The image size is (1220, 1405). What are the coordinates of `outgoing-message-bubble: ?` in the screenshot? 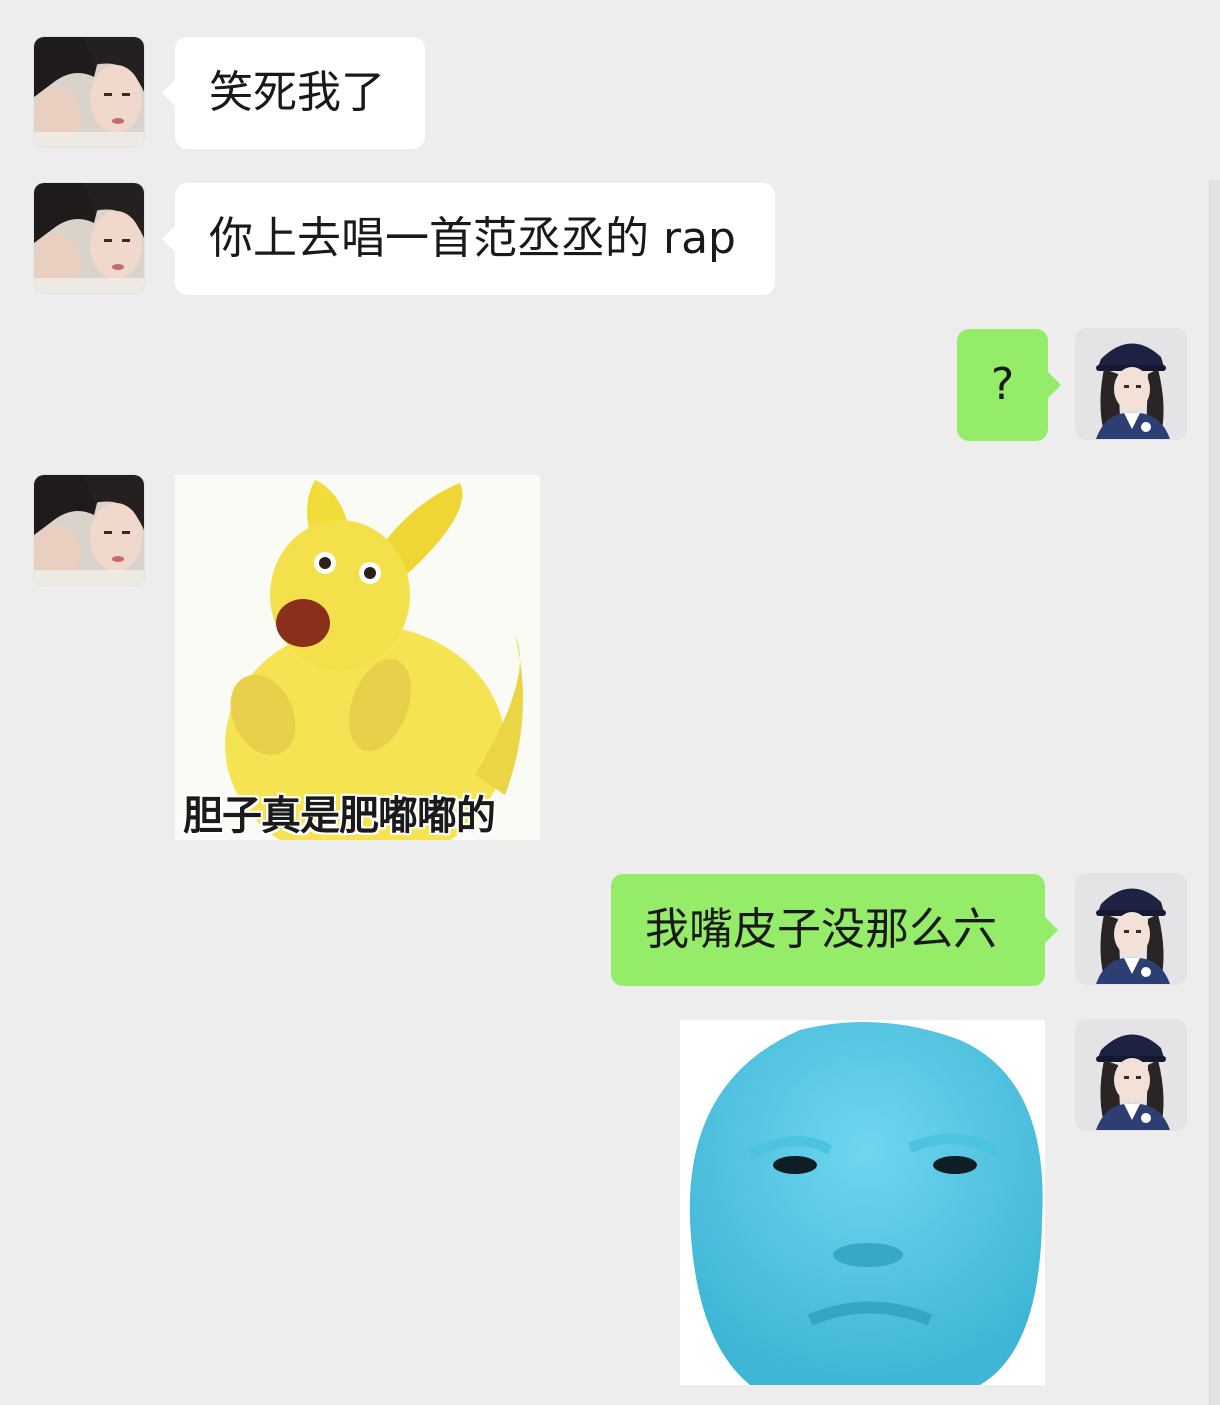 It's located at (1009, 385).